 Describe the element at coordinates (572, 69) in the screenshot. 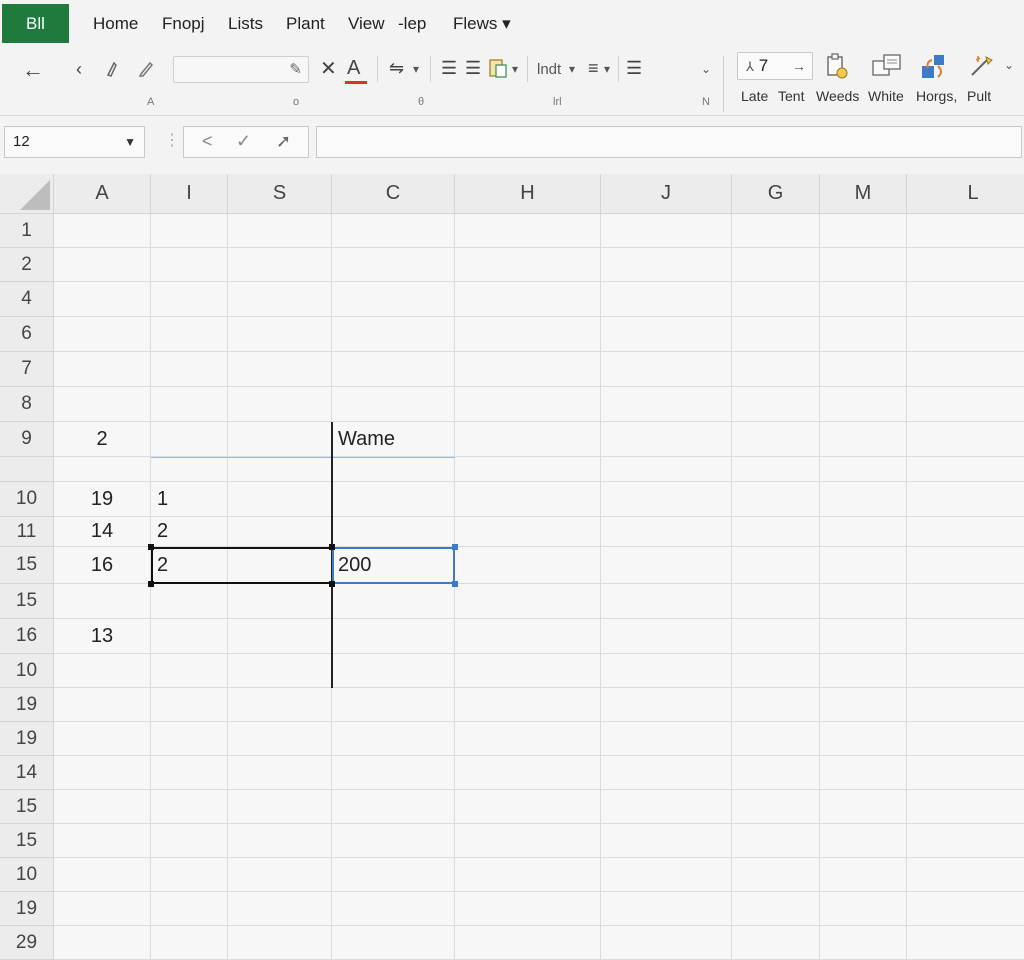

I see `chevron-down-icon: ▾` at that location.